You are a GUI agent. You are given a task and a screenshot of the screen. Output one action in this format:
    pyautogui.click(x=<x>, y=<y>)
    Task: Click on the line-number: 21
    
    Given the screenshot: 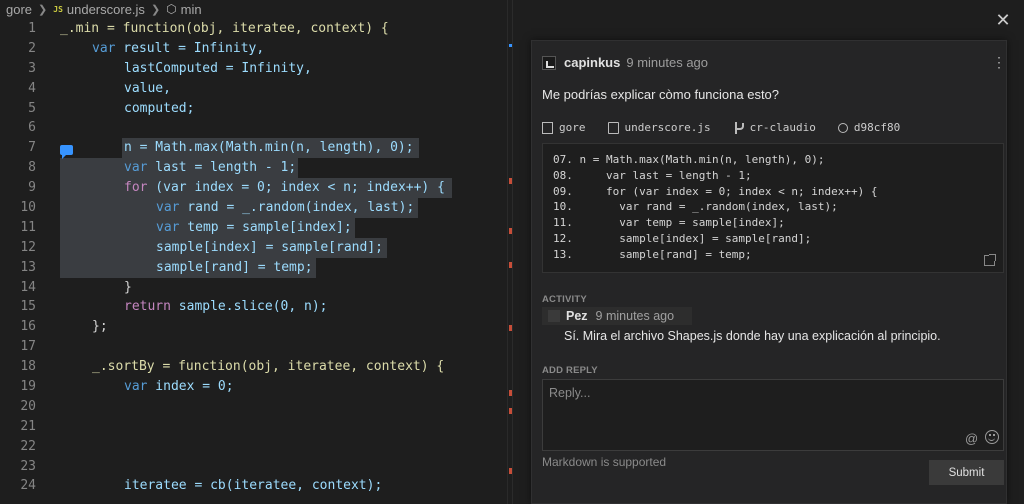 What is the action you would take?
    pyautogui.click(x=28, y=426)
    